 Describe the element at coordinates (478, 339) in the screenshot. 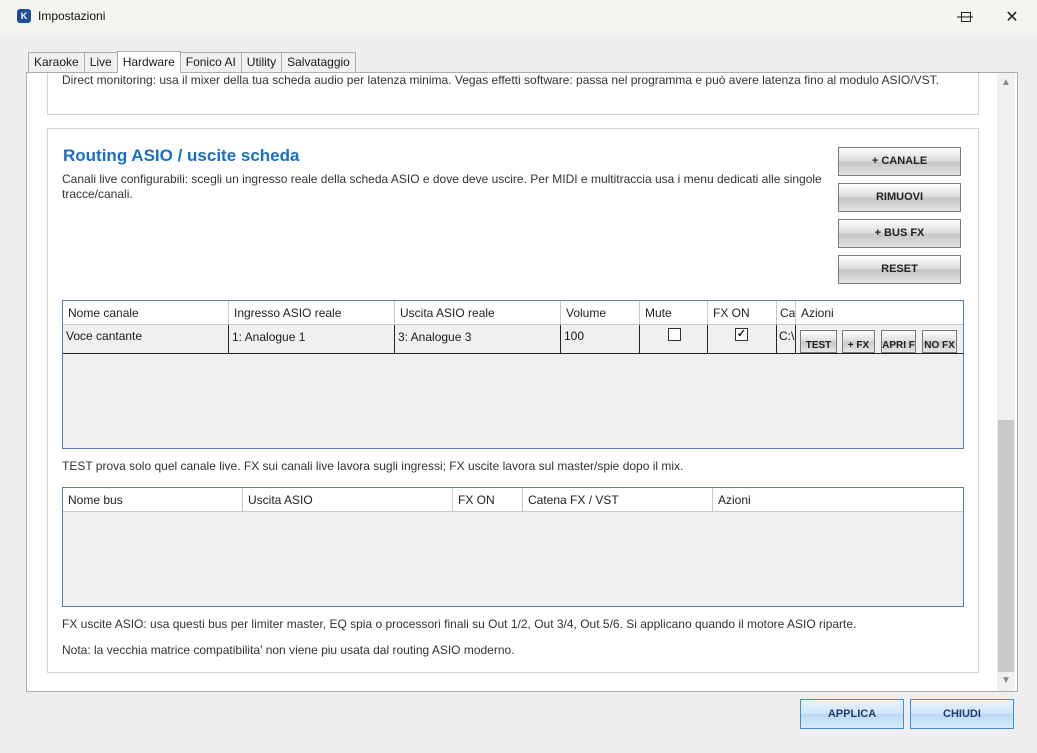

I see `cell-output-select: 3: Analogue 3` at that location.